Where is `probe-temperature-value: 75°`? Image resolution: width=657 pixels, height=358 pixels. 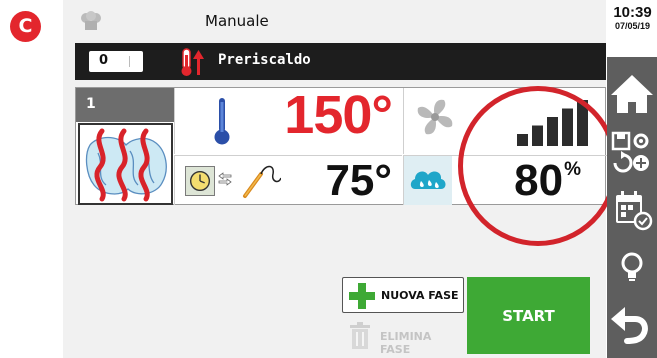
probe-temperature-value: 75° is located at coordinates (358, 180).